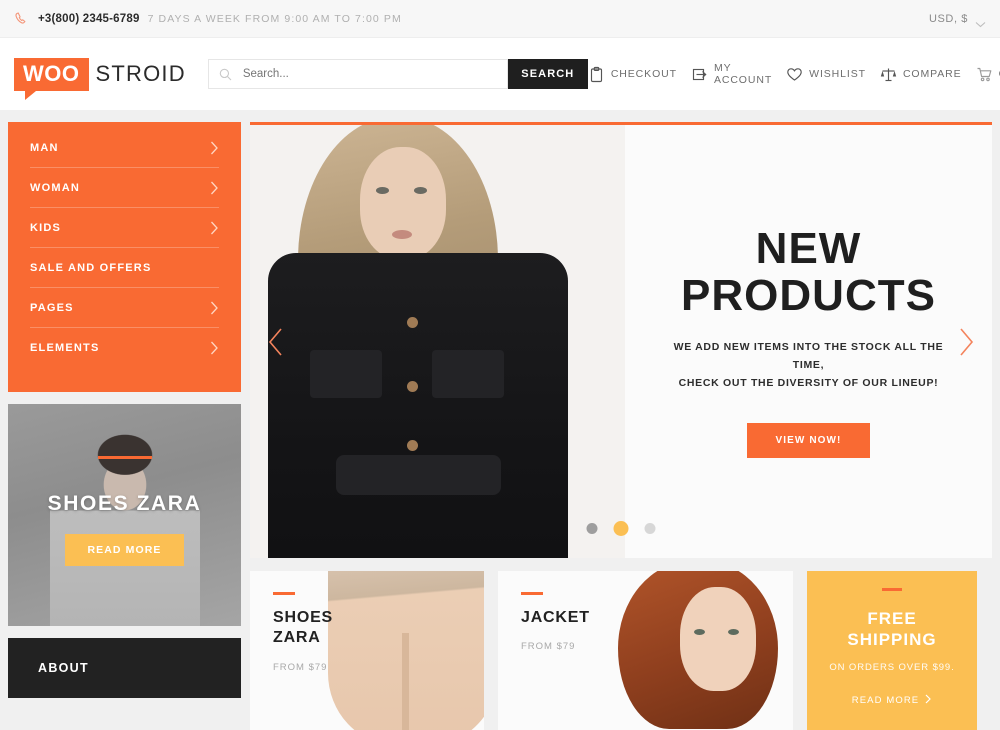 The width and height of the screenshot is (1000, 730). Describe the element at coordinates (140, 73) in the screenshot. I see `logo-word: STROID` at that location.